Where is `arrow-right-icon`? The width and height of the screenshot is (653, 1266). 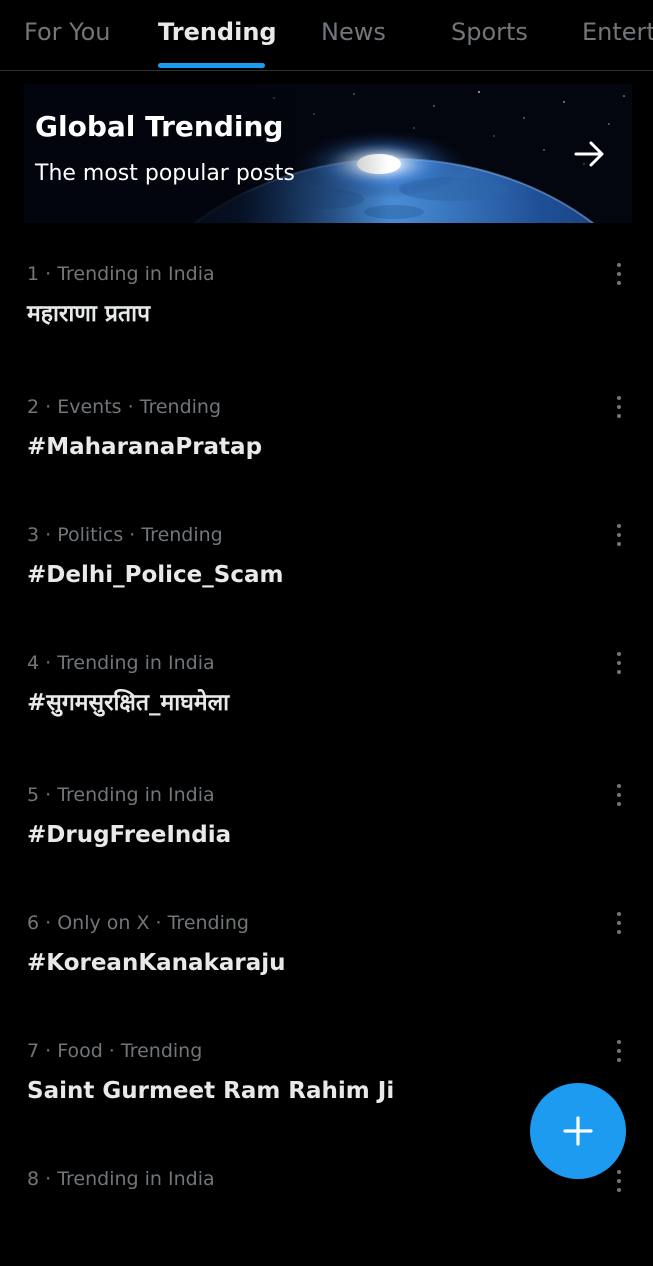
arrow-right-icon is located at coordinates (590, 154).